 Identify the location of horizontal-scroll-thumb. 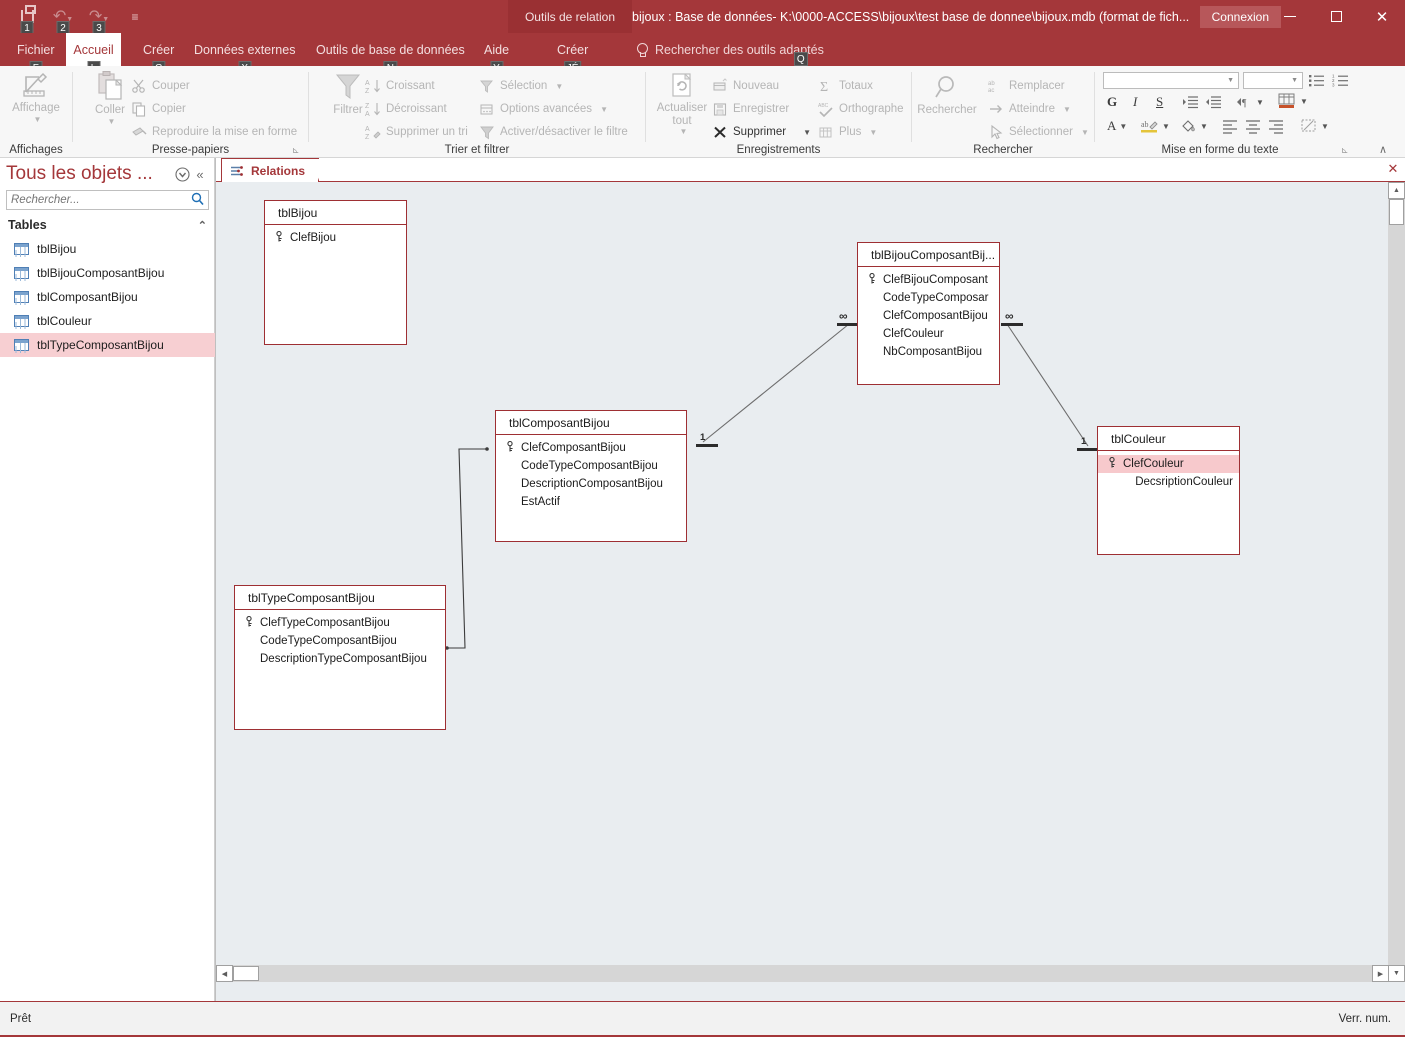
(246, 973).